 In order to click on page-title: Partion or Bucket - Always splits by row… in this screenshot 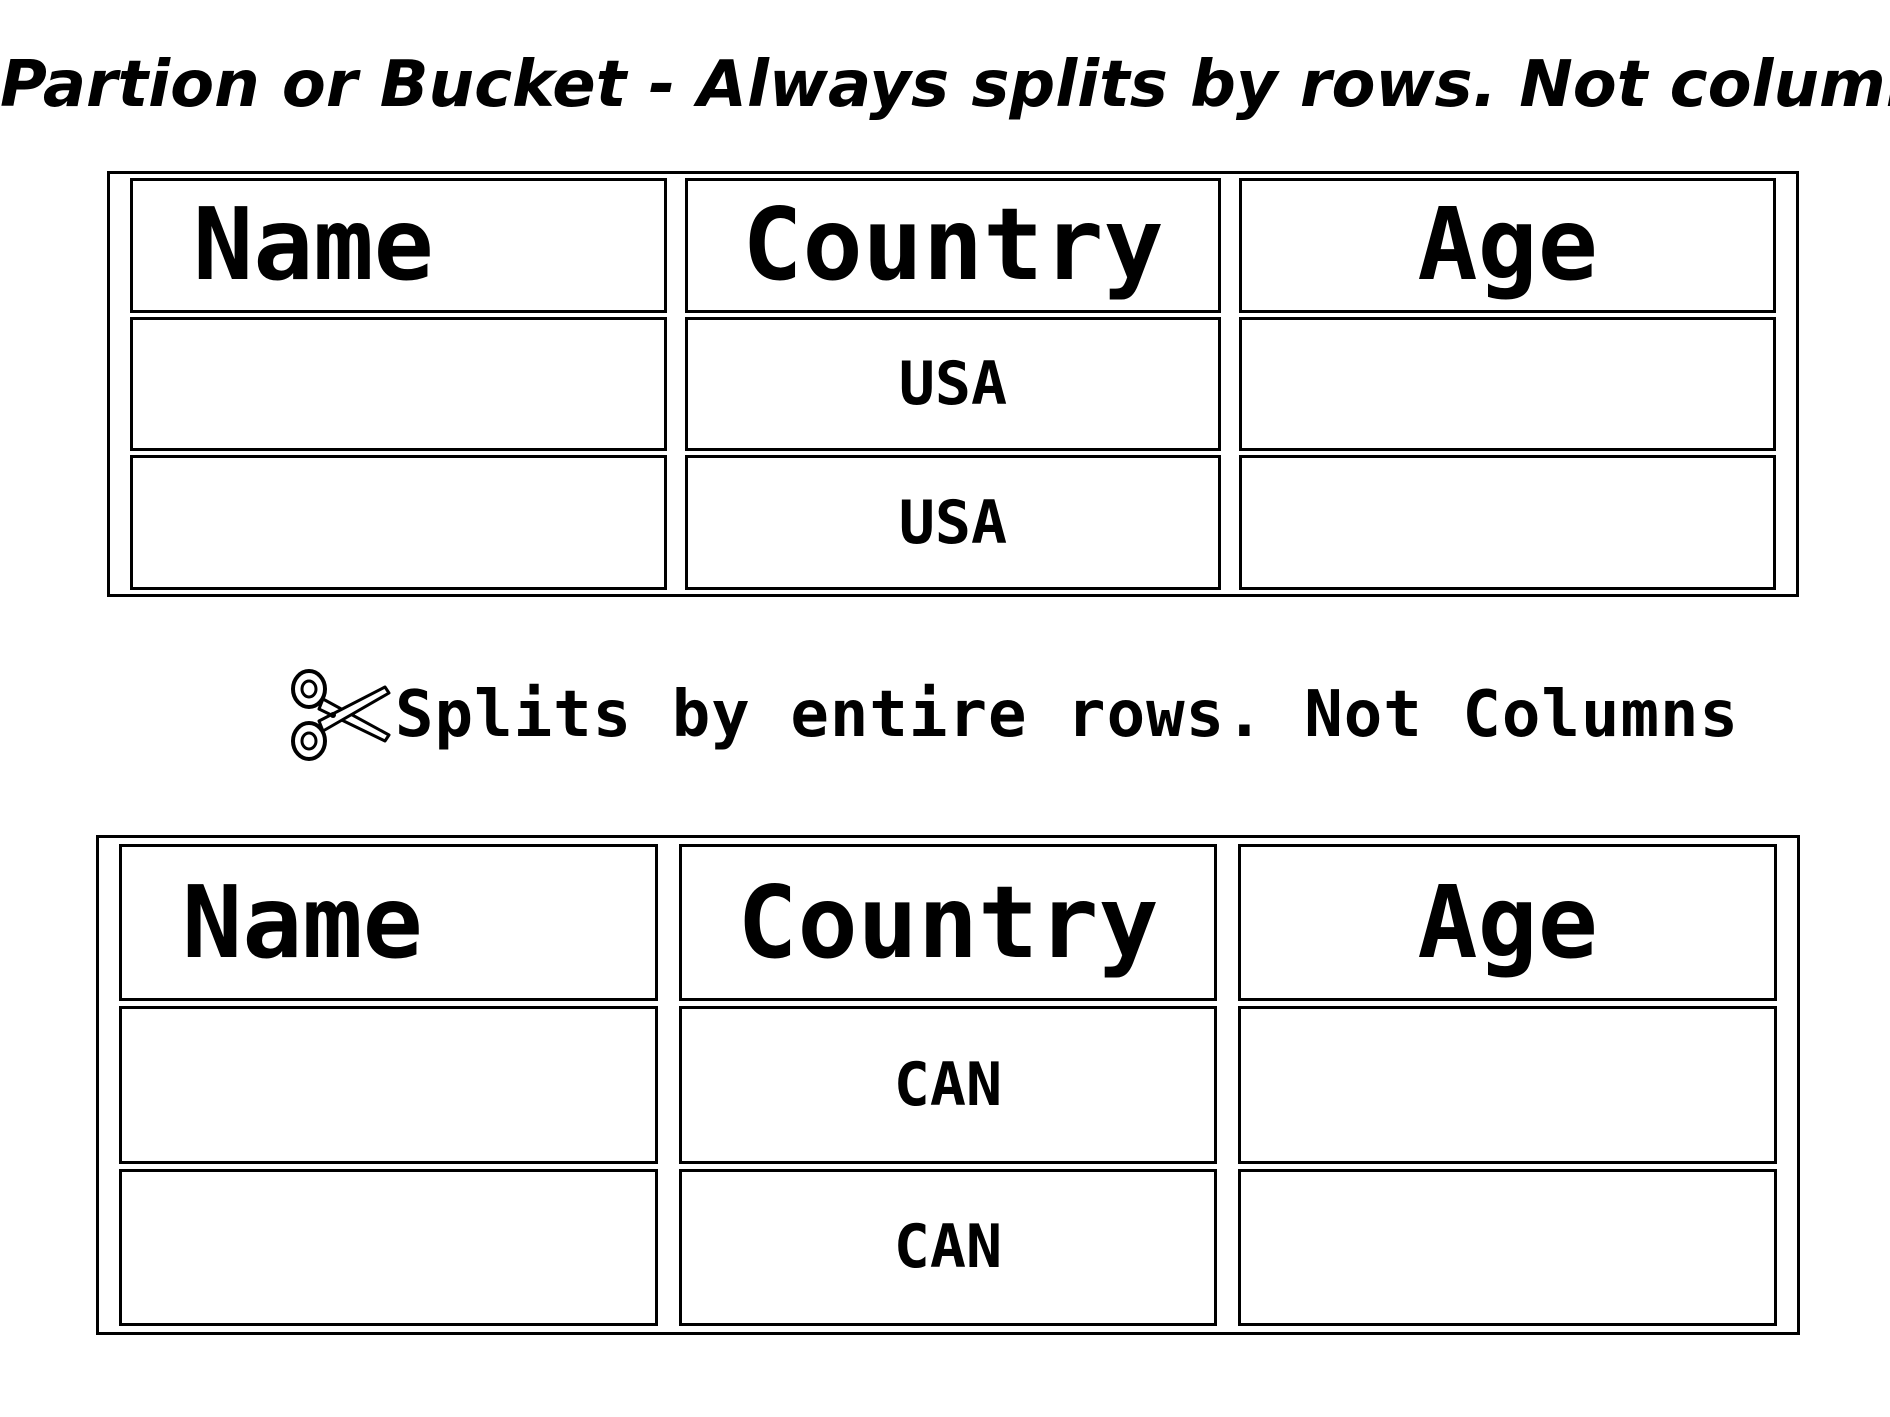, I will do `click(945, 85)`.